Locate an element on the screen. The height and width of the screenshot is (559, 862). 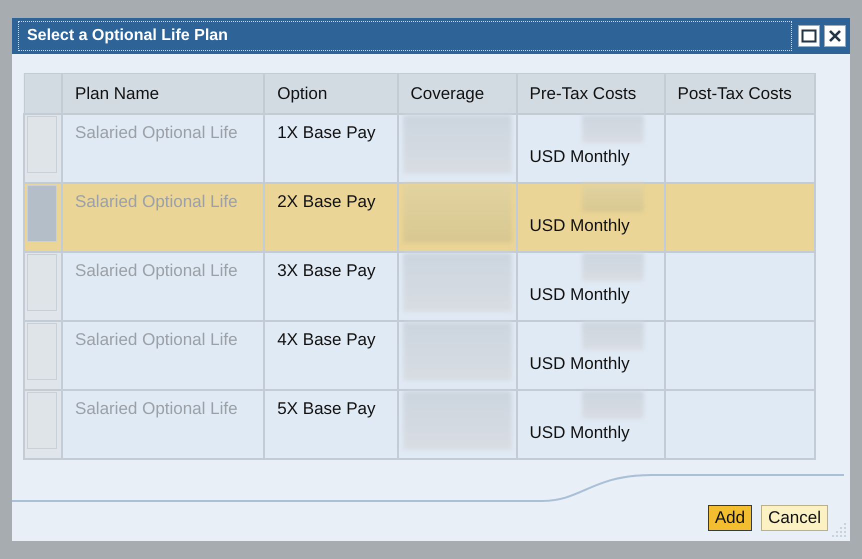
table-cell: 5X Base Pay is located at coordinates (331, 424).